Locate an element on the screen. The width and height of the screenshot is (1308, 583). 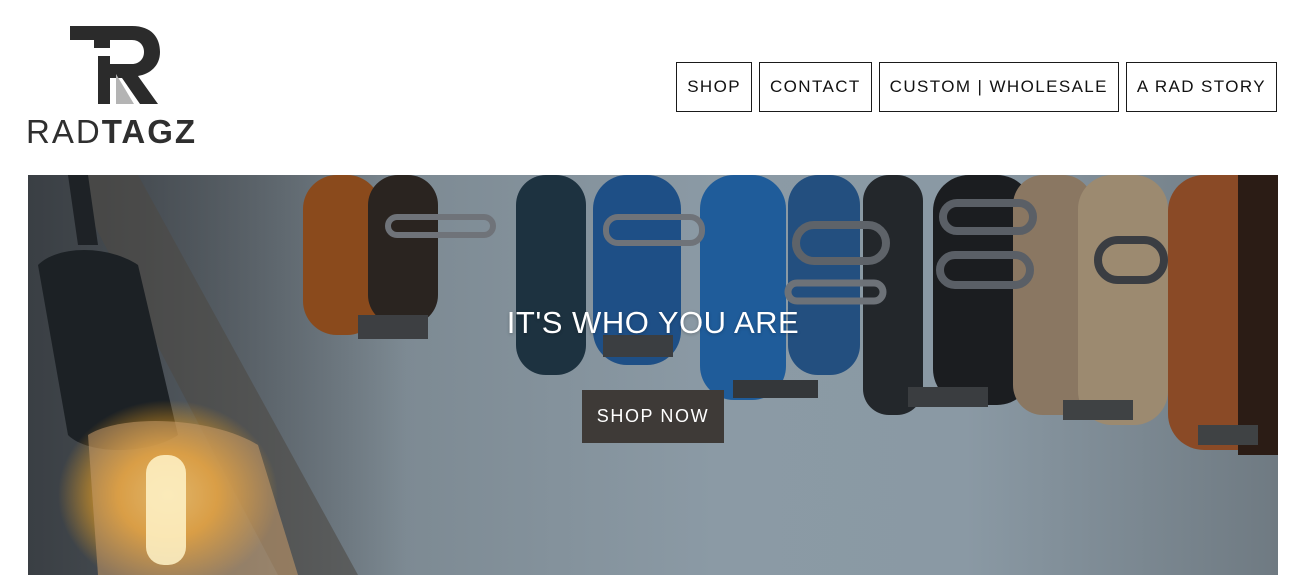
shop-now-button: SHOP NOW is located at coordinates (653, 416).